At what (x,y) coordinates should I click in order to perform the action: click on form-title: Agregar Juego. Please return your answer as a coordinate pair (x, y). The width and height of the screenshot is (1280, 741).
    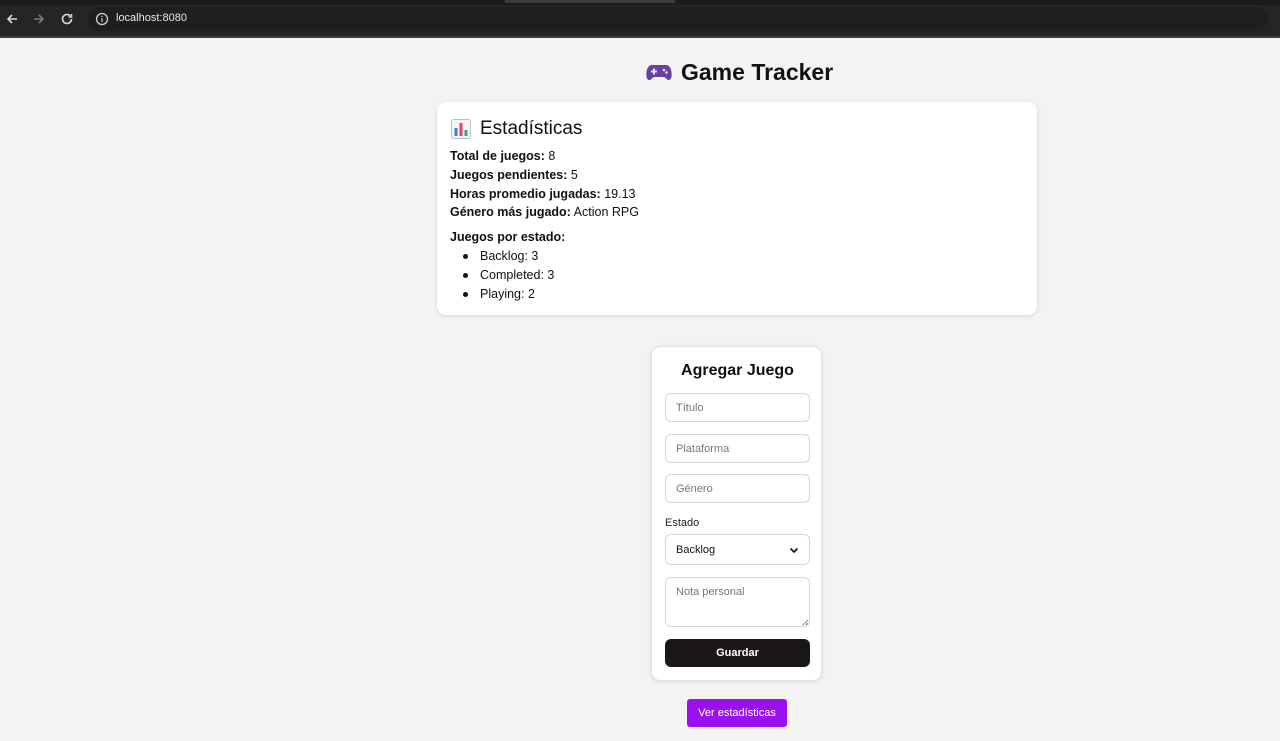
    Looking at the image, I should click on (737, 370).